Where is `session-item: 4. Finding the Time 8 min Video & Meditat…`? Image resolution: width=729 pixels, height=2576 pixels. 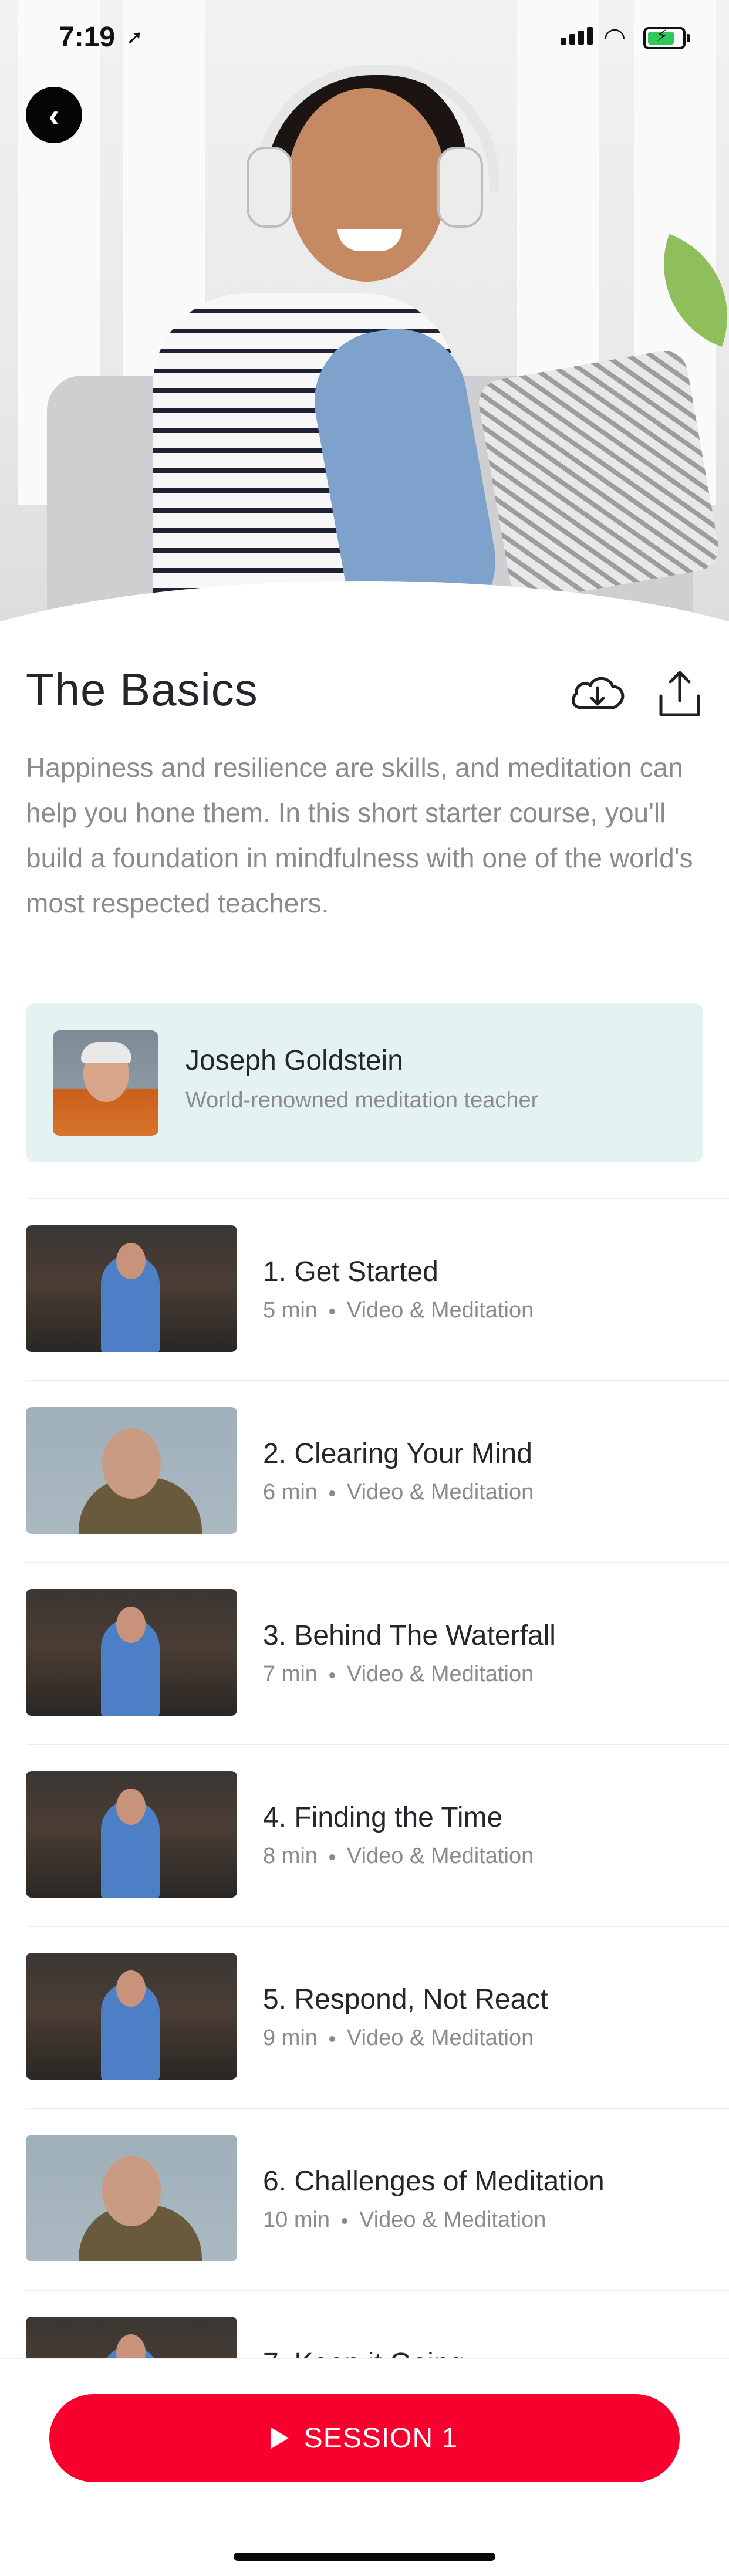
session-item: 4. Finding the Time 8 min Video & Meditat… is located at coordinates (365, 1835).